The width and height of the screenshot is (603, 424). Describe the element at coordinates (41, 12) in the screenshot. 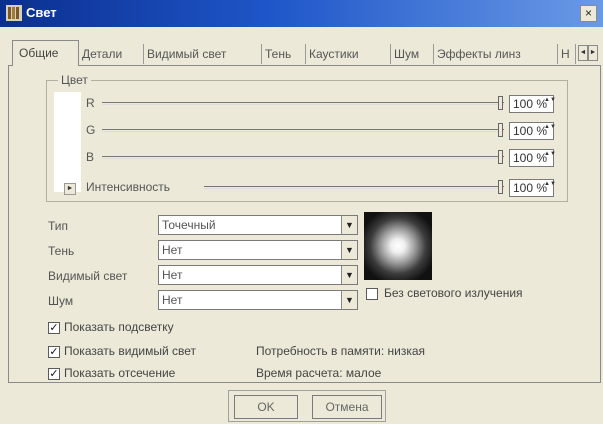

I see `window-title: Свет` at that location.